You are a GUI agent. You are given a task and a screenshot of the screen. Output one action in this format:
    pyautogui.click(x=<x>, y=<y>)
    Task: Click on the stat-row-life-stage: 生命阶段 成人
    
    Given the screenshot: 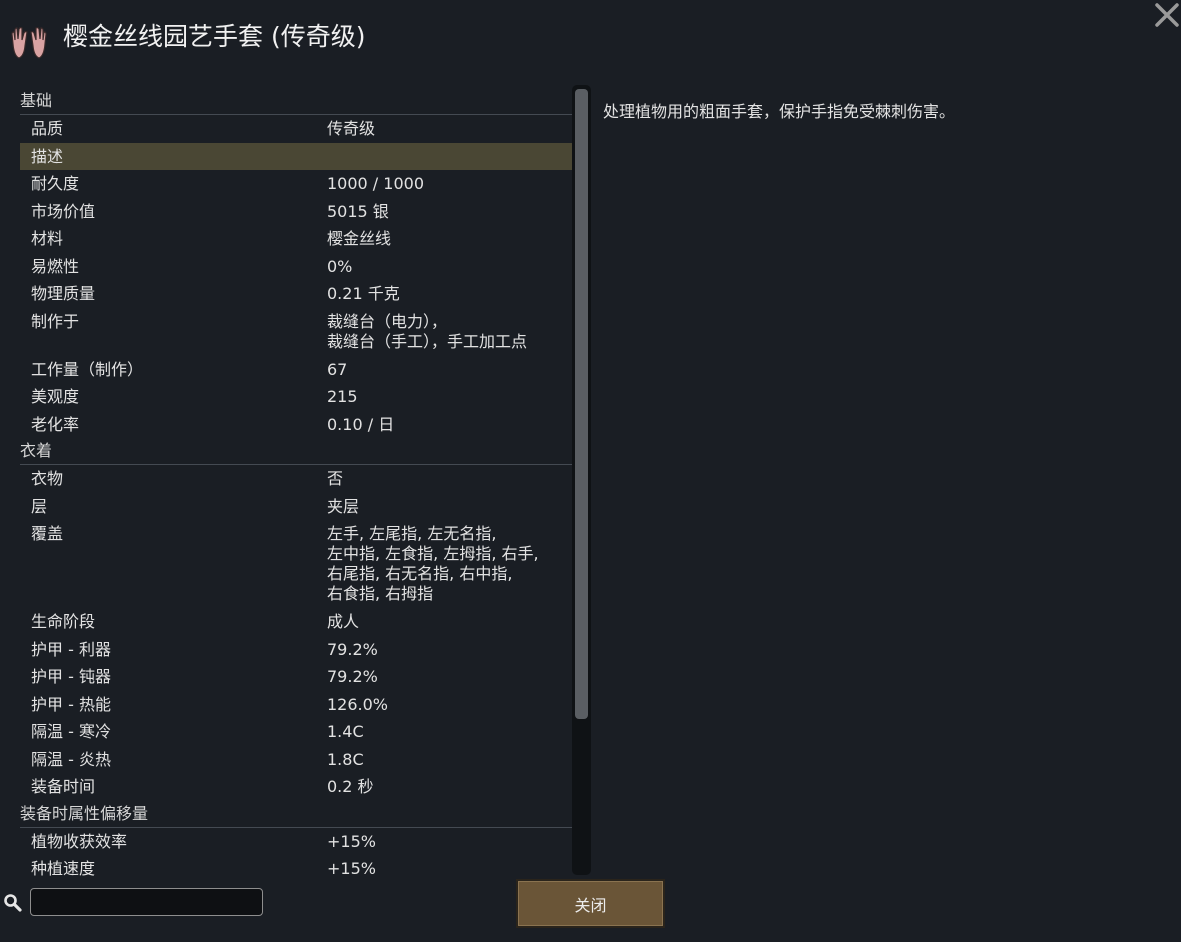 What is the action you would take?
    pyautogui.click(x=296, y=622)
    